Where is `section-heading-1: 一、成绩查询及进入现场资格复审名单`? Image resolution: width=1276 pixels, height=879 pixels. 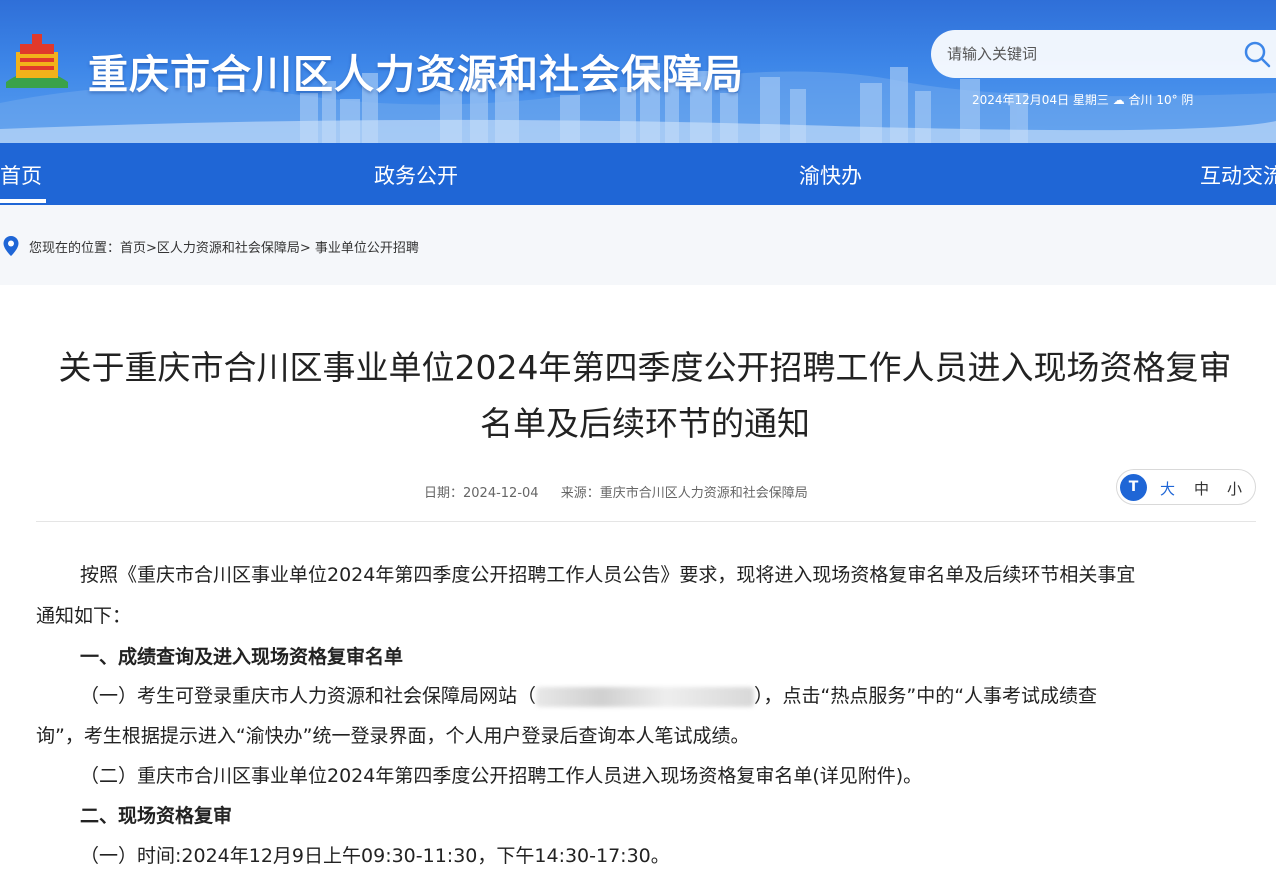 section-heading-1: 一、成绩查询及进入现场资格复审名单 is located at coordinates (242, 657).